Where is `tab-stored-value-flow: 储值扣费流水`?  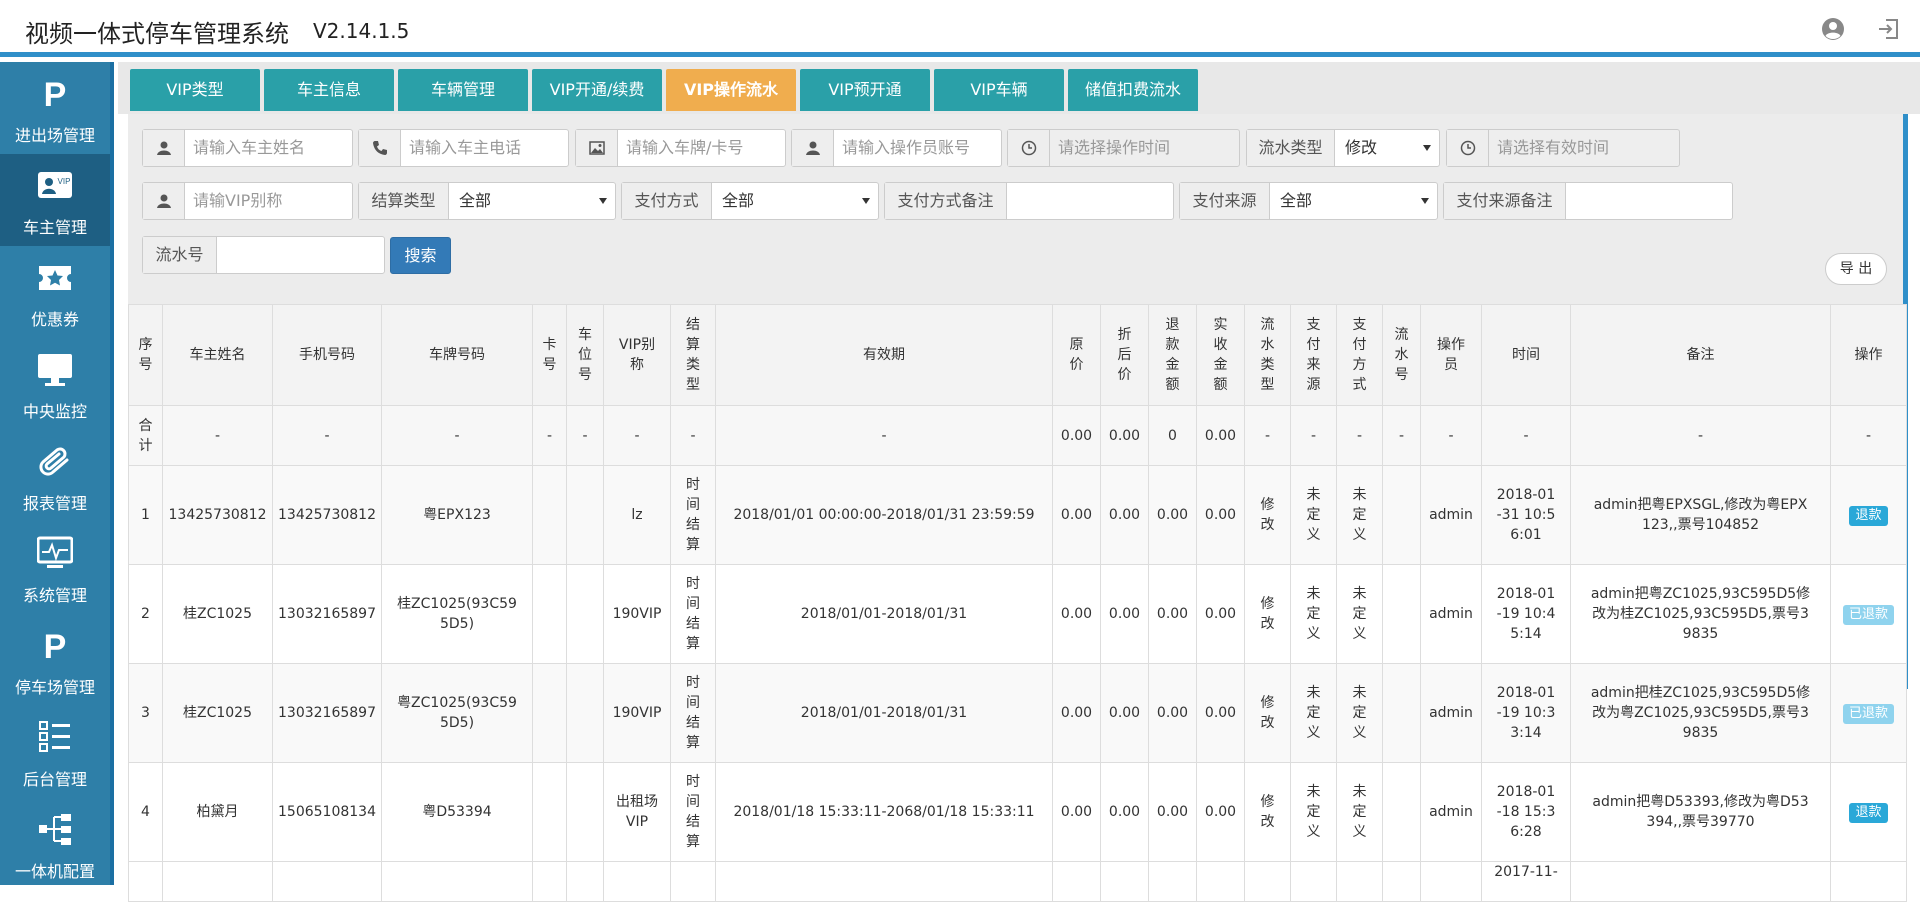 tab-stored-value-flow: 储值扣费流水 is located at coordinates (1133, 90).